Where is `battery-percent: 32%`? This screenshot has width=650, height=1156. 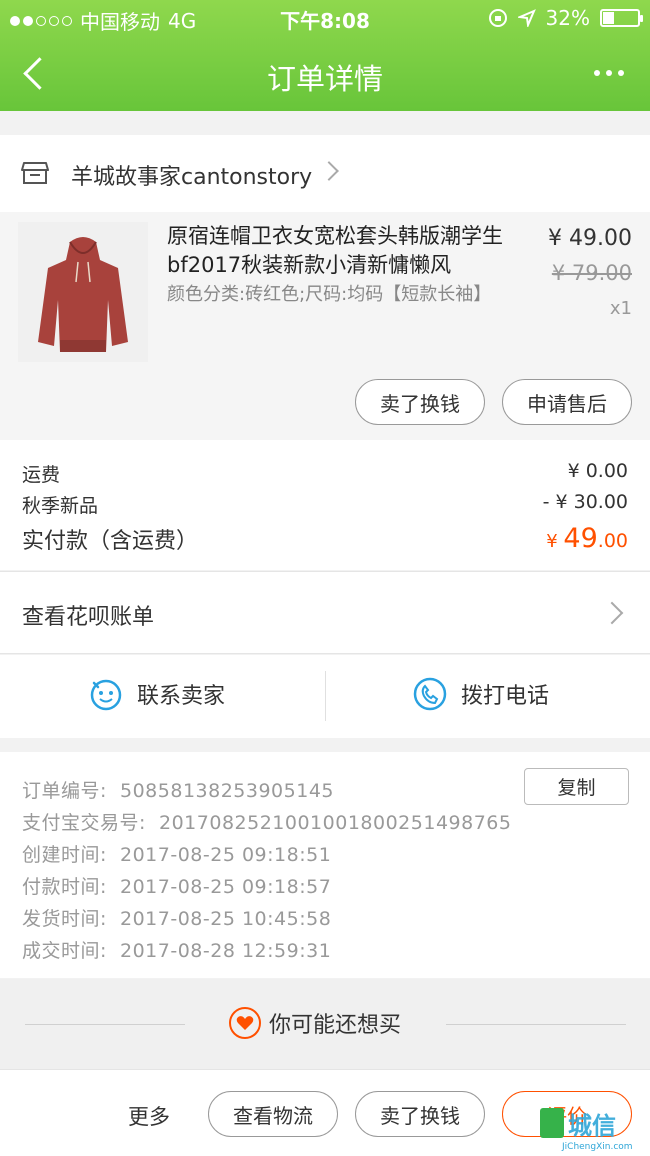
battery-percent: 32% is located at coordinates (567, 18).